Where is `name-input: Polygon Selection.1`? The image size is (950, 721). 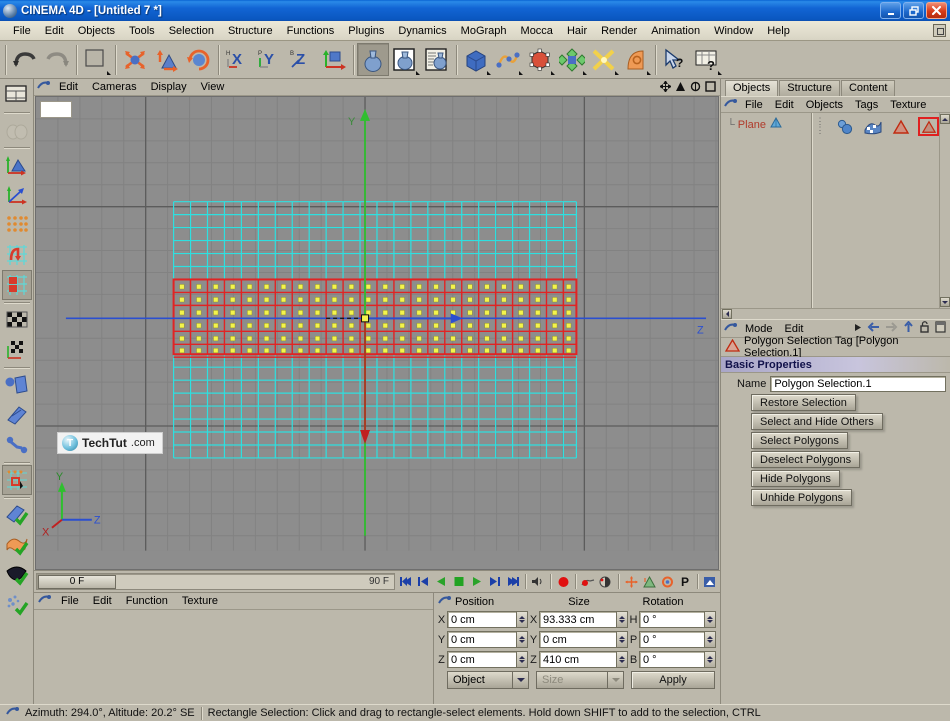 name-input: Polygon Selection.1 is located at coordinates (858, 384).